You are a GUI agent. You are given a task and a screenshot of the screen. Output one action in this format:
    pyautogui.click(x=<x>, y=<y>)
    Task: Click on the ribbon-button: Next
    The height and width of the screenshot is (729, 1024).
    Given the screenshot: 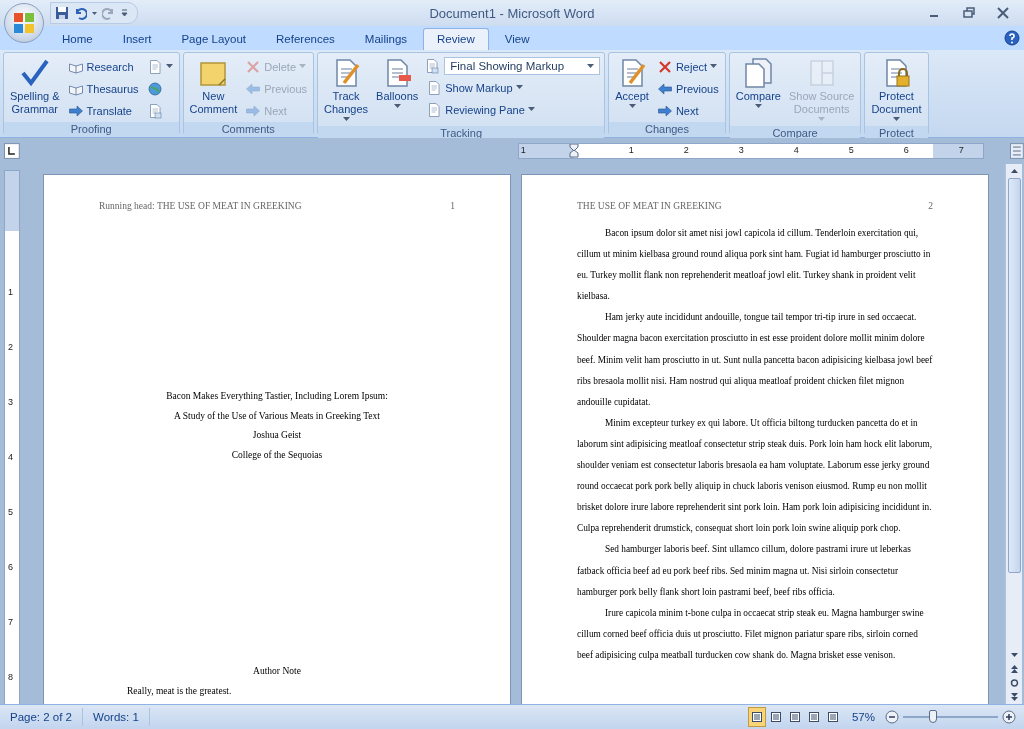 What is the action you would take?
    pyautogui.click(x=687, y=110)
    